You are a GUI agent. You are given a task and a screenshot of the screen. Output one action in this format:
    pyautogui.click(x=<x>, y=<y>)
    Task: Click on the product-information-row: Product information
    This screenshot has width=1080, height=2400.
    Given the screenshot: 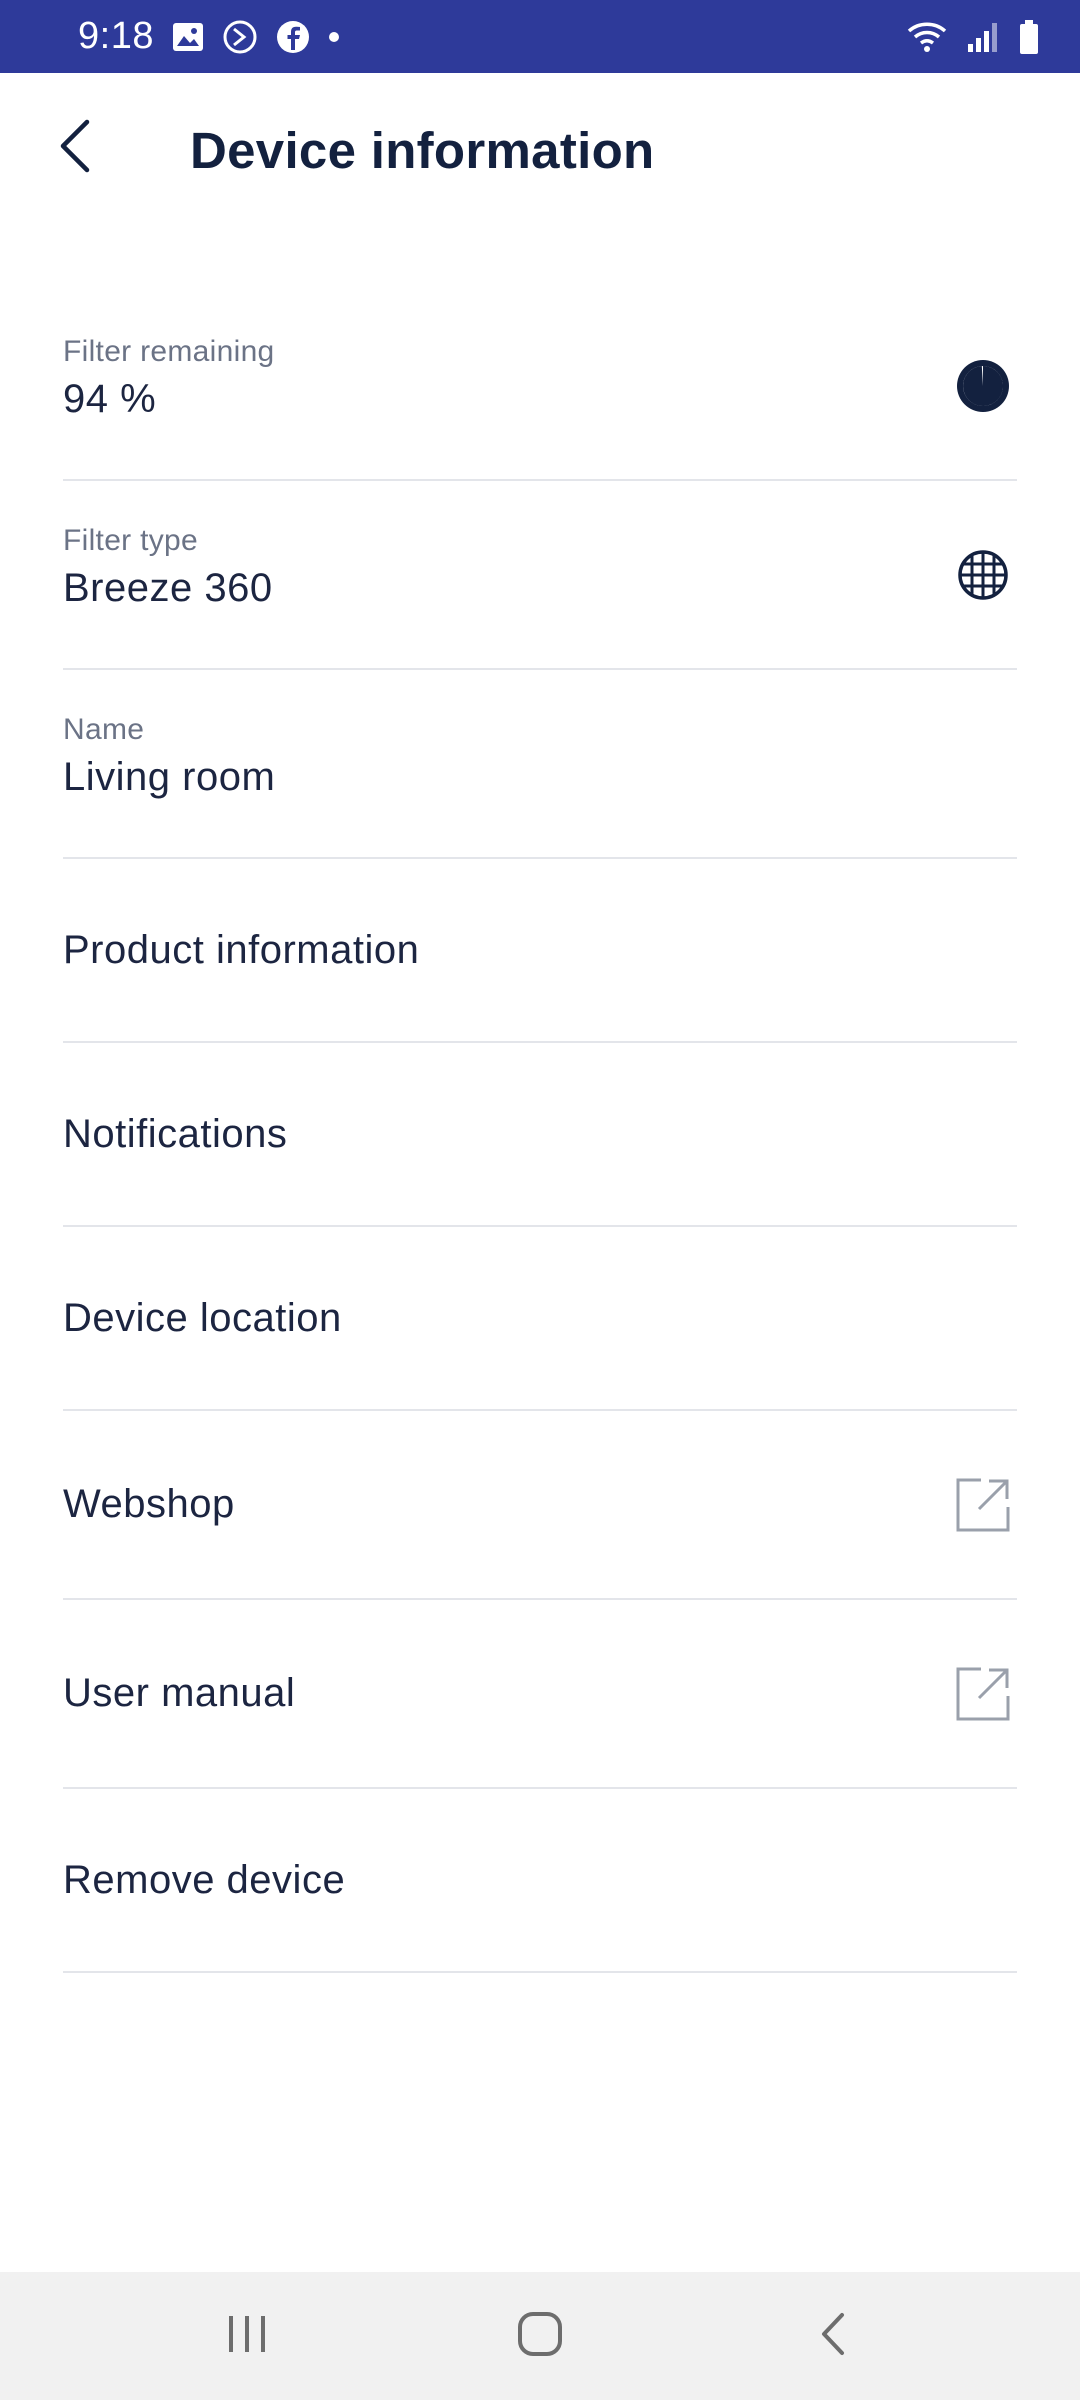 What is the action you would take?
    pyautogui.click(x=540, y=951)
    